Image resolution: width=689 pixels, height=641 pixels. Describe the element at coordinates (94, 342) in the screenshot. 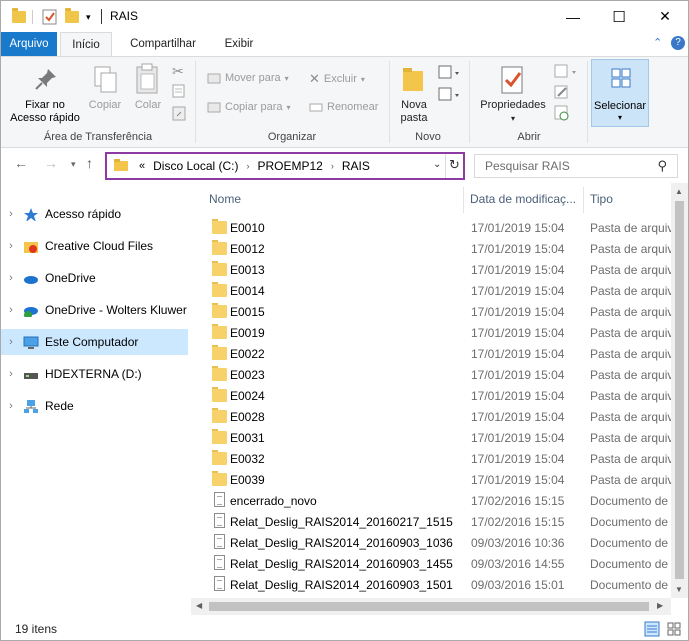

I see `nav-item-this-pc: › Este Computador` at that location.